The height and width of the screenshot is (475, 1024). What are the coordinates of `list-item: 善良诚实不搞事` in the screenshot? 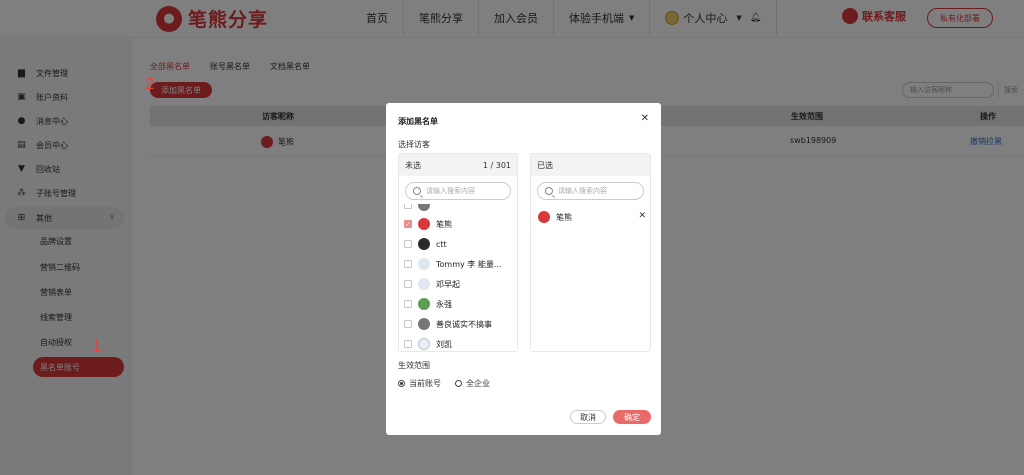 It's located at (448, 324).